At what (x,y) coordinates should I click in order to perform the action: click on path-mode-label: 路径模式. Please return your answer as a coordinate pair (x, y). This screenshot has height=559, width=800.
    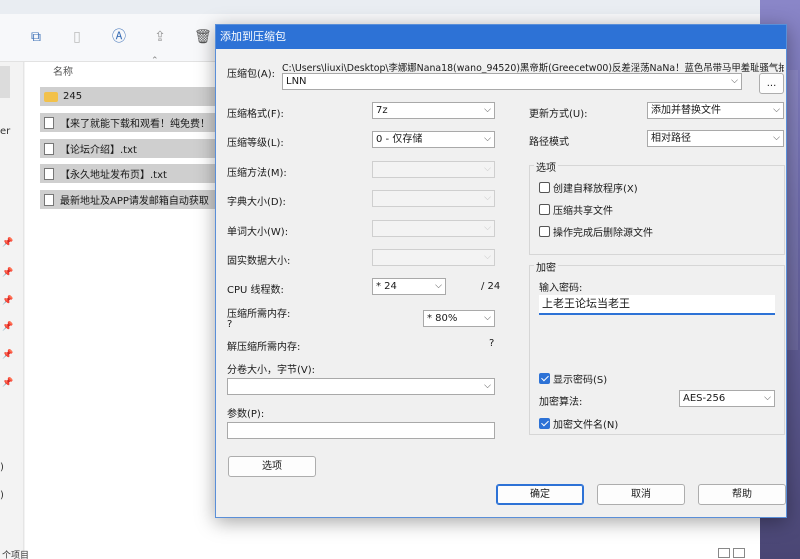
    Looking at the image, I should click on (549, 142).